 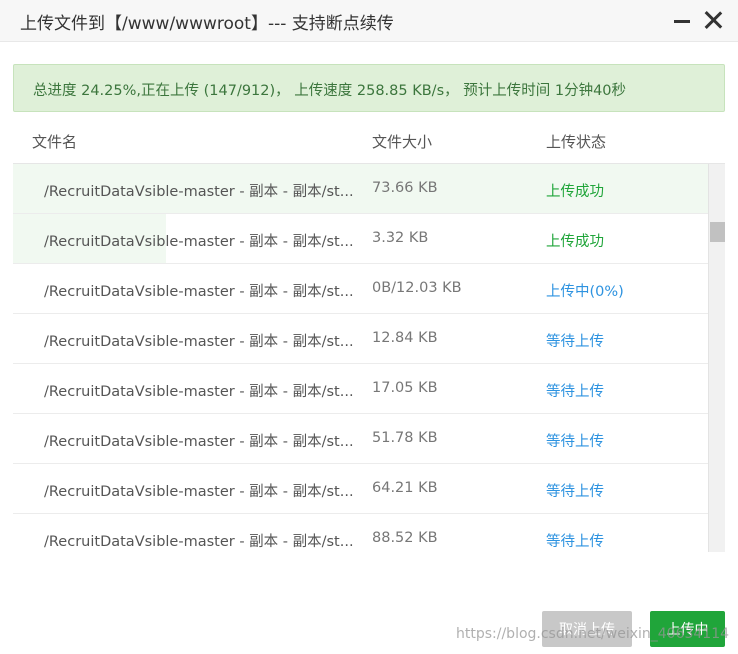 What do you see at coordinates (405, 538) in the screenshot?
I see `row-filesize: 88.52 KB` at bounding box center [405, 538].